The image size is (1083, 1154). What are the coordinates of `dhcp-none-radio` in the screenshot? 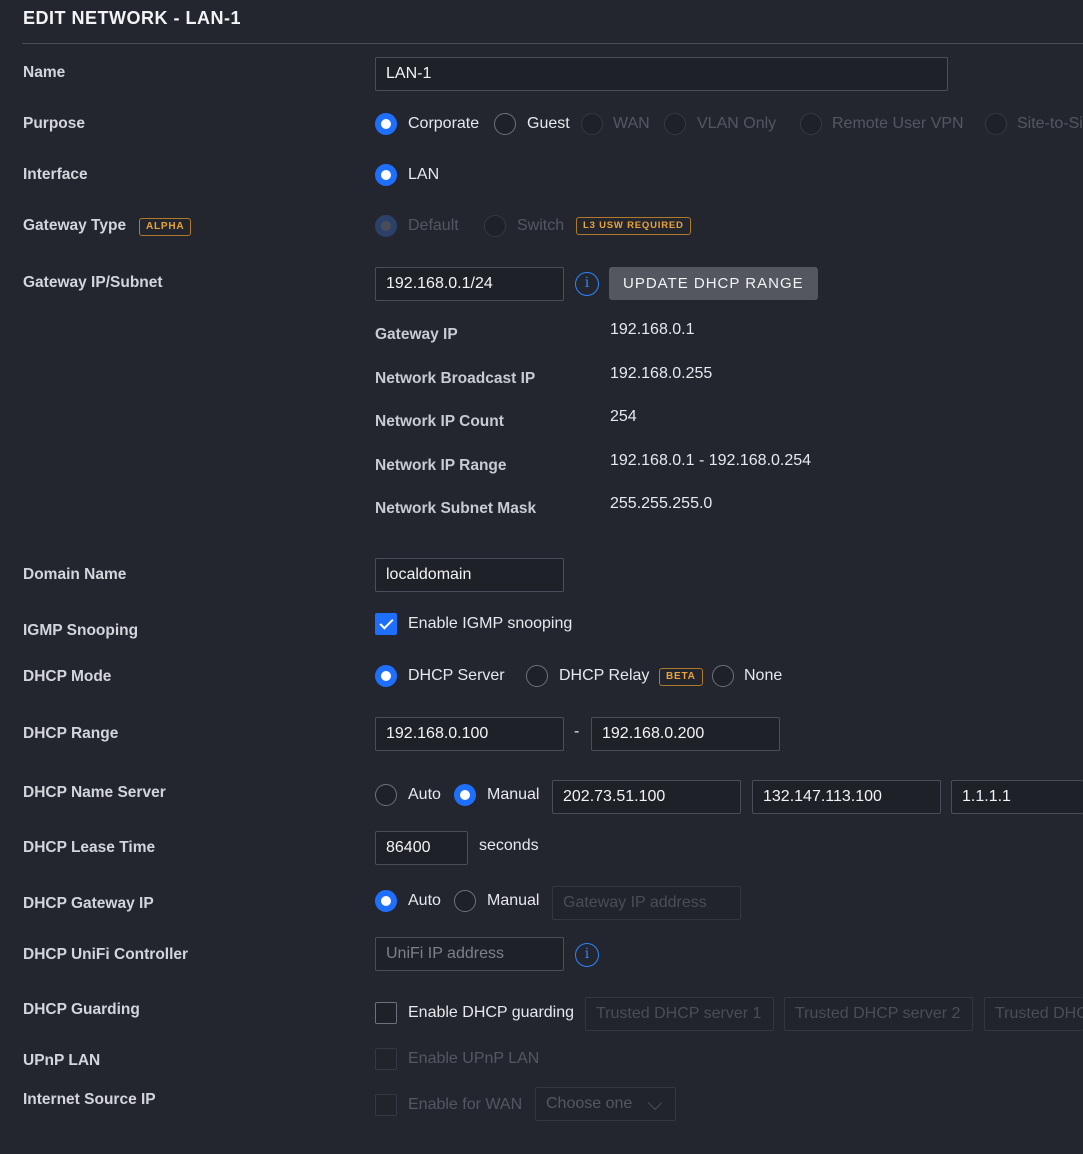 It's located at (723, 676).